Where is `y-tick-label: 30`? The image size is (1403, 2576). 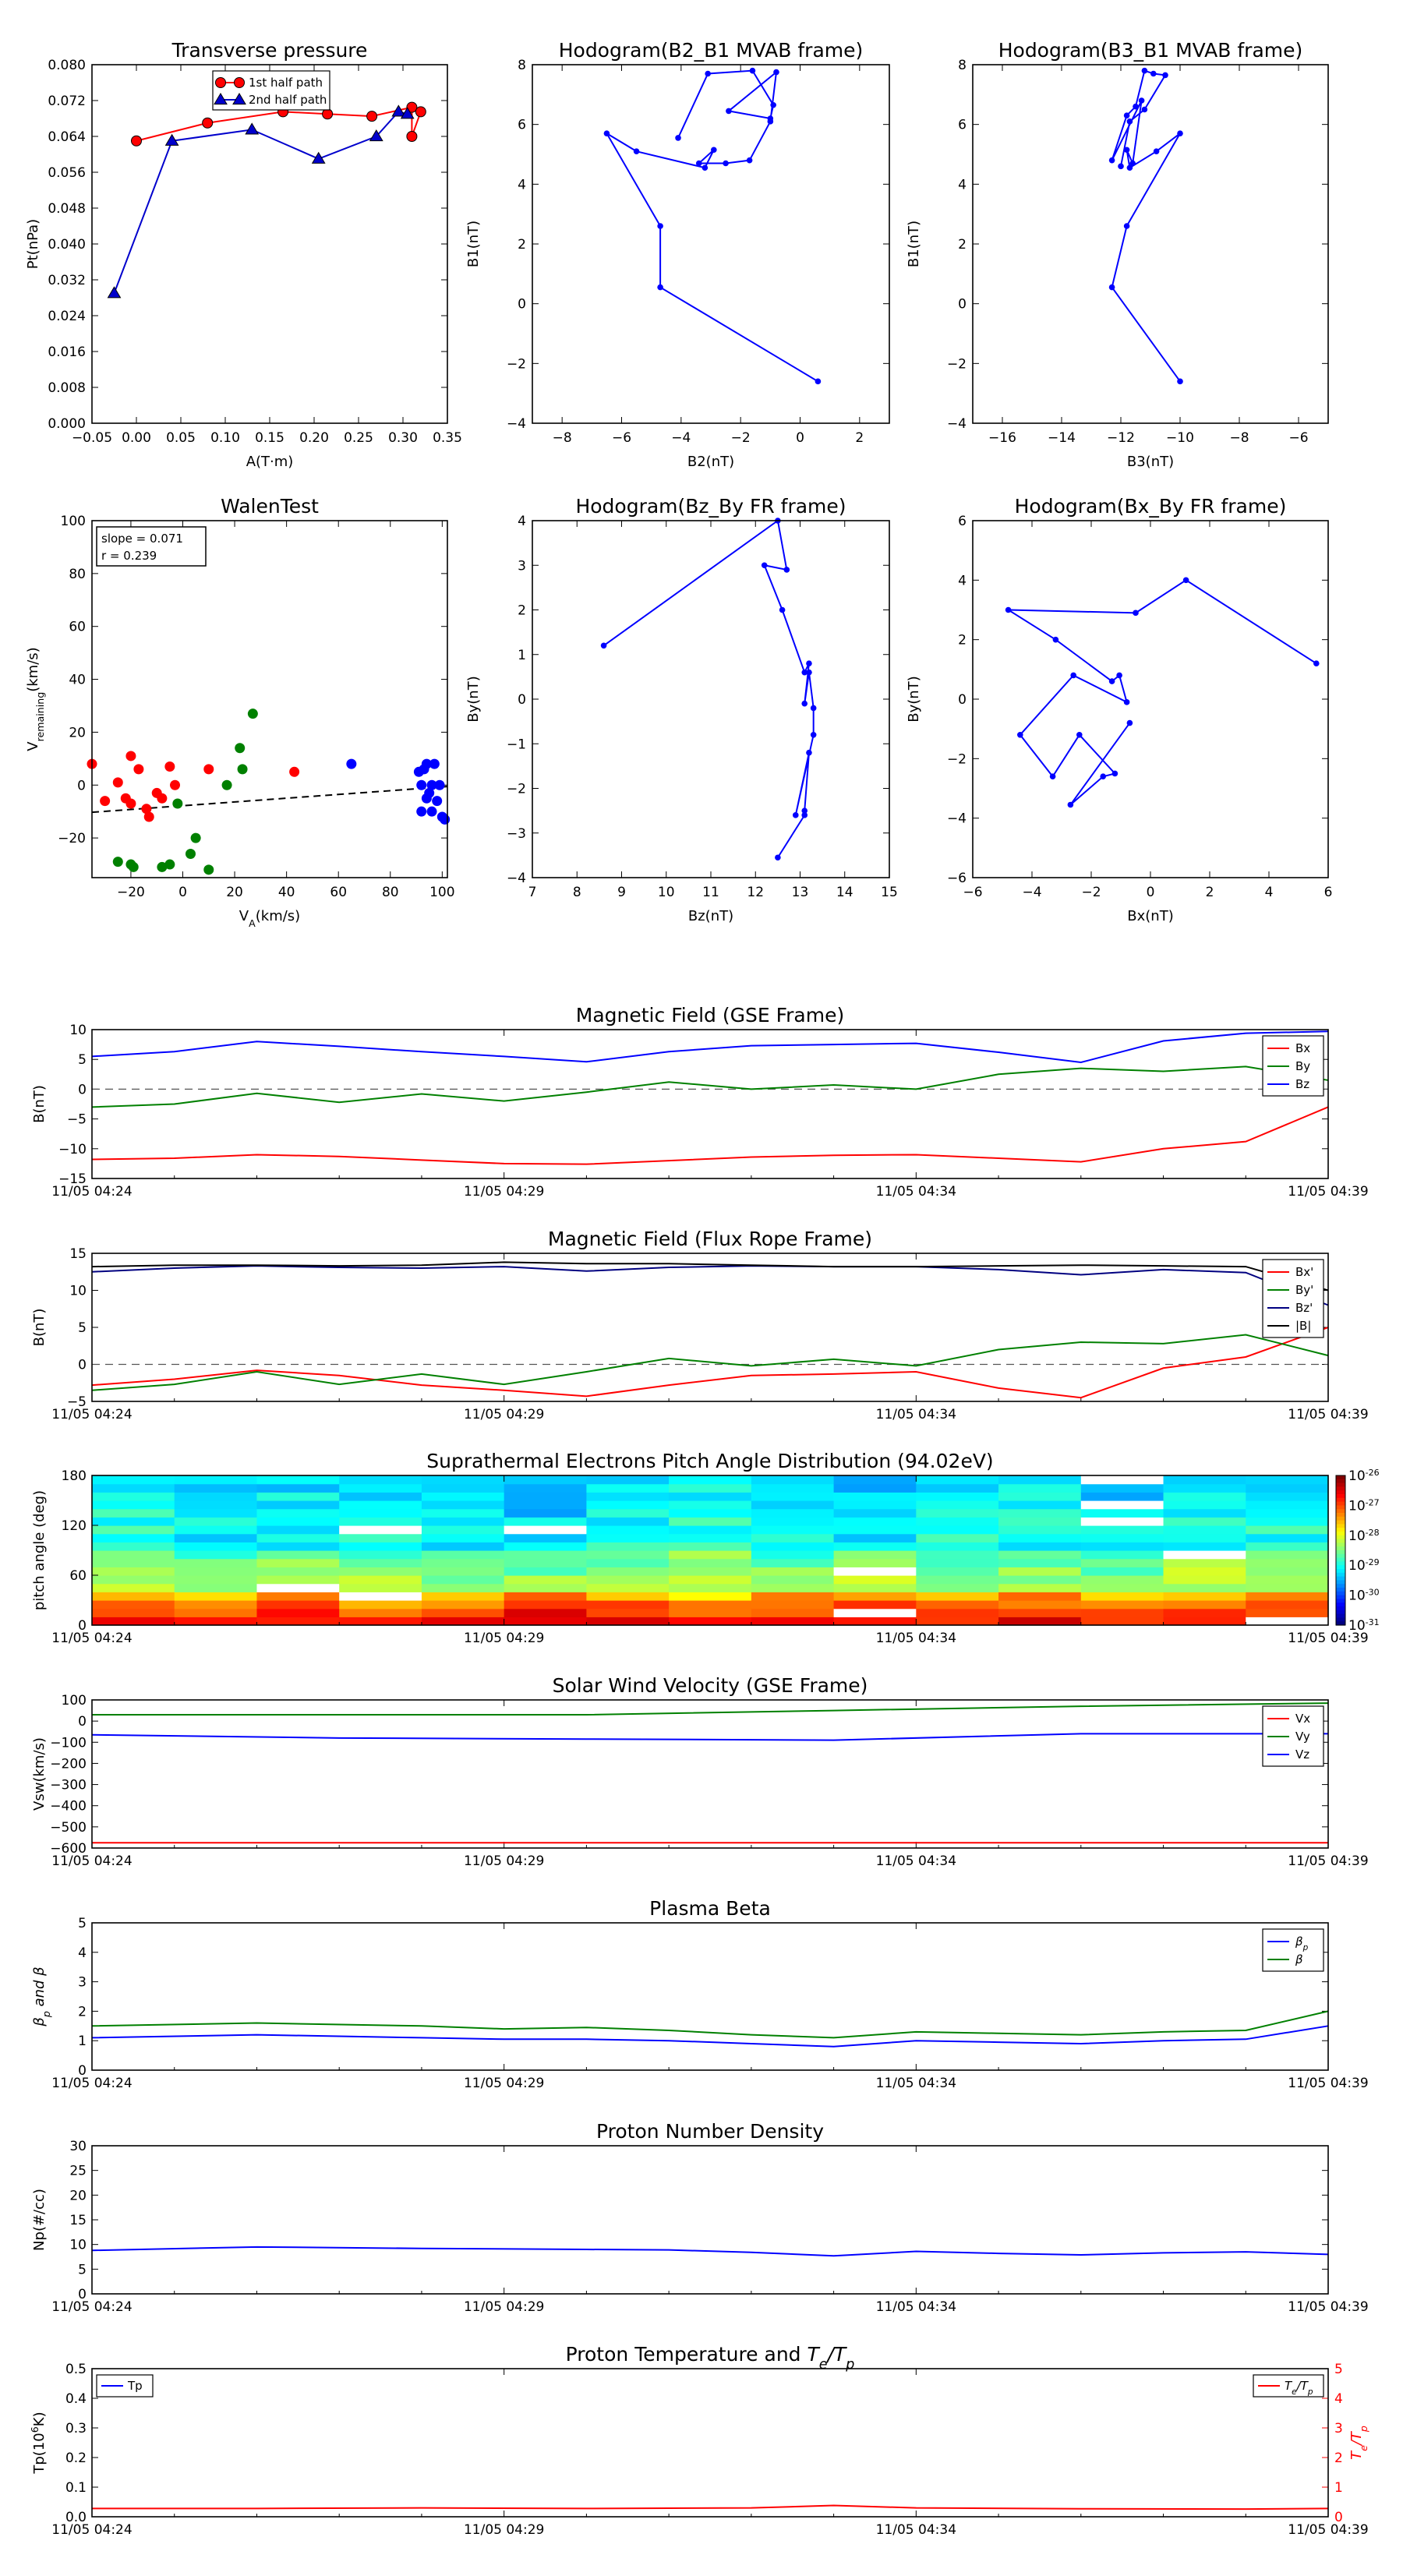
y-tick-label: 30 is located at coordinates (78, 2146).